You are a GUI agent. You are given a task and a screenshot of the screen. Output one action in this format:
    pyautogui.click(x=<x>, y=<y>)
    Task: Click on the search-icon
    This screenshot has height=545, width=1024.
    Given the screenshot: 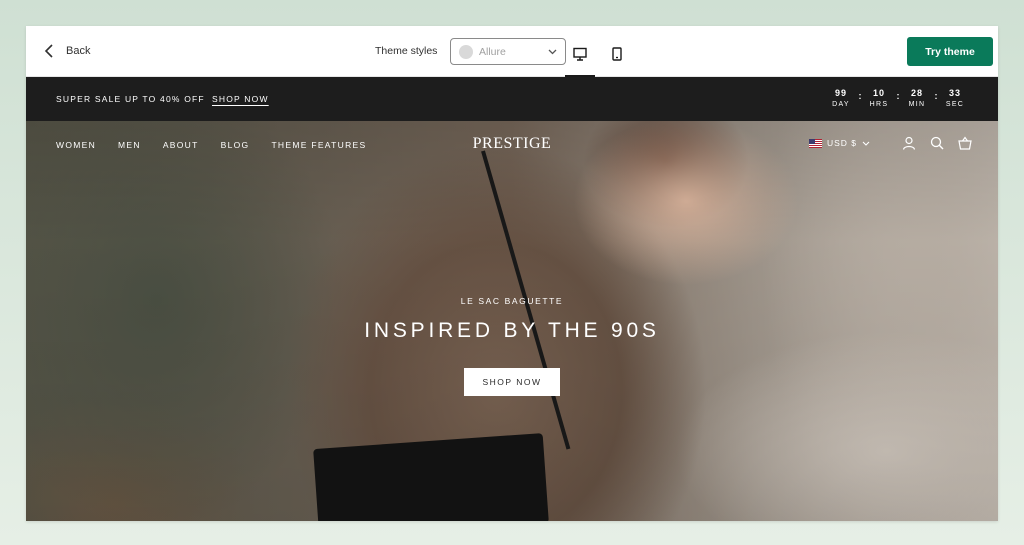 What is the action you would take?
    pyautogui.click(x=937, y=143)
    